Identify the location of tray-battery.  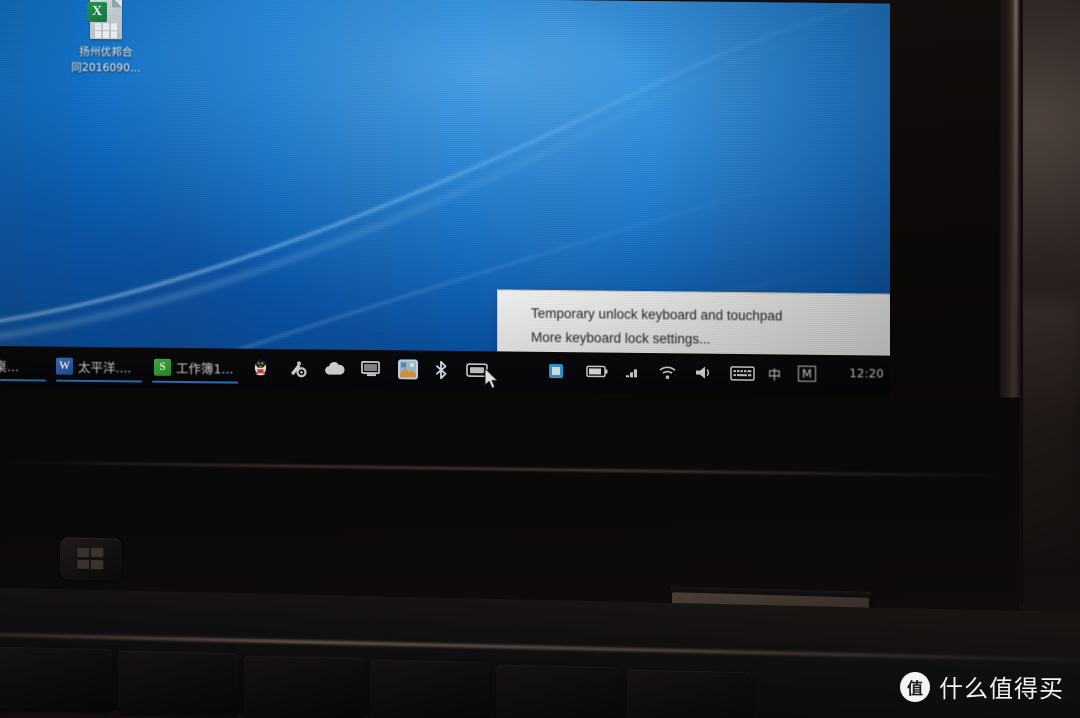
(597, 371).